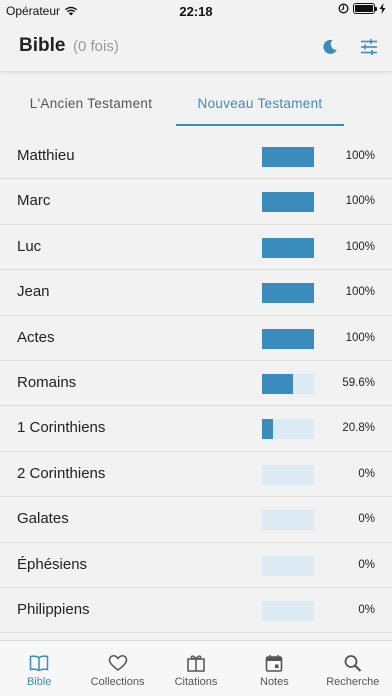 This screenshot has width=392, height=696. I want to click on book-name: Jean, so click(33, 292).